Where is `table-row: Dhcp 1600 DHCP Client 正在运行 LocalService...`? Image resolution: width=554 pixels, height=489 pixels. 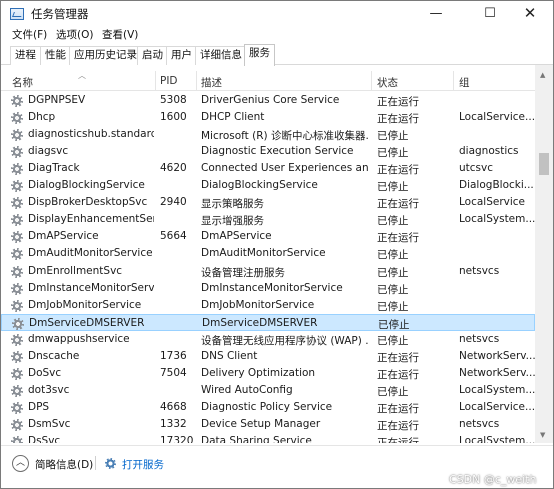
table-row: Dhcp 1600 DHCP Client 正在运行 LocalService... is located at coordinates (268, 117).